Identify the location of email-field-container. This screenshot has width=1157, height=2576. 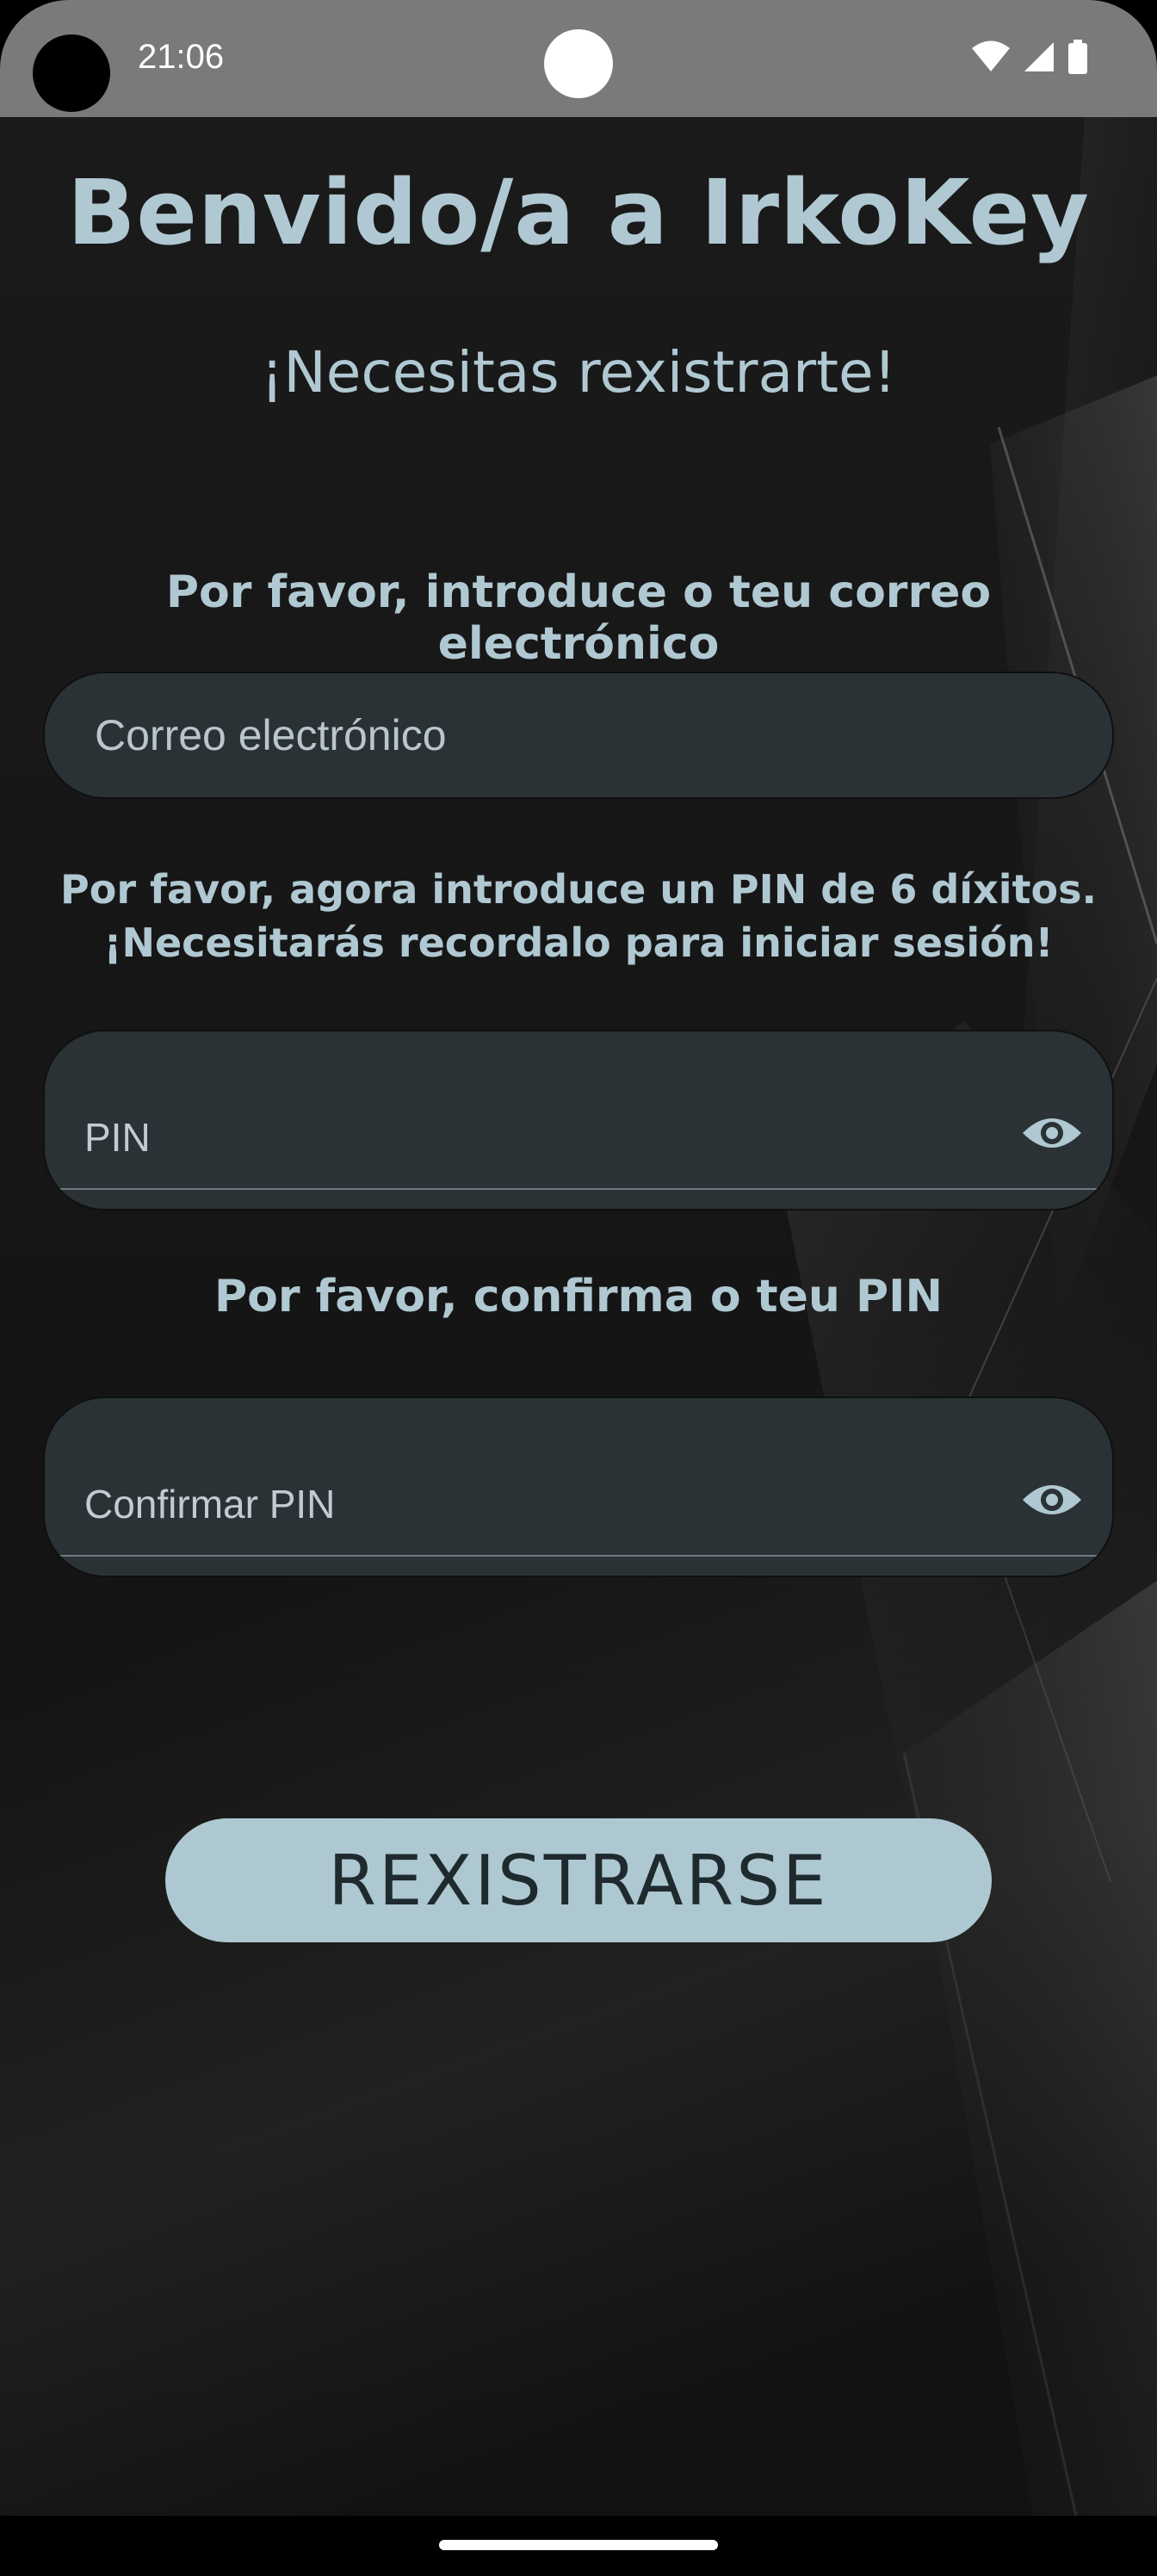
(579, 736).